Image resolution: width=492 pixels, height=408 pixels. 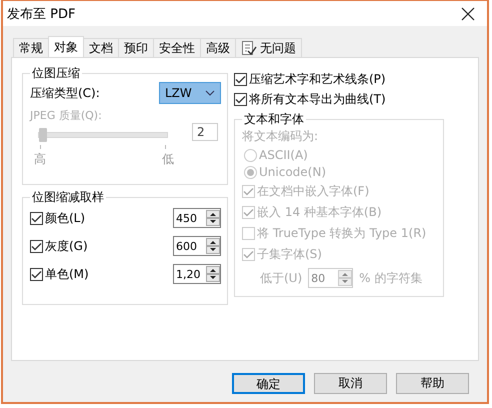 What do you see at coordinates (66, 246) in the screenshot?
I see `checkbox-label: 灰度(G)` at bounding box center [66, 246].